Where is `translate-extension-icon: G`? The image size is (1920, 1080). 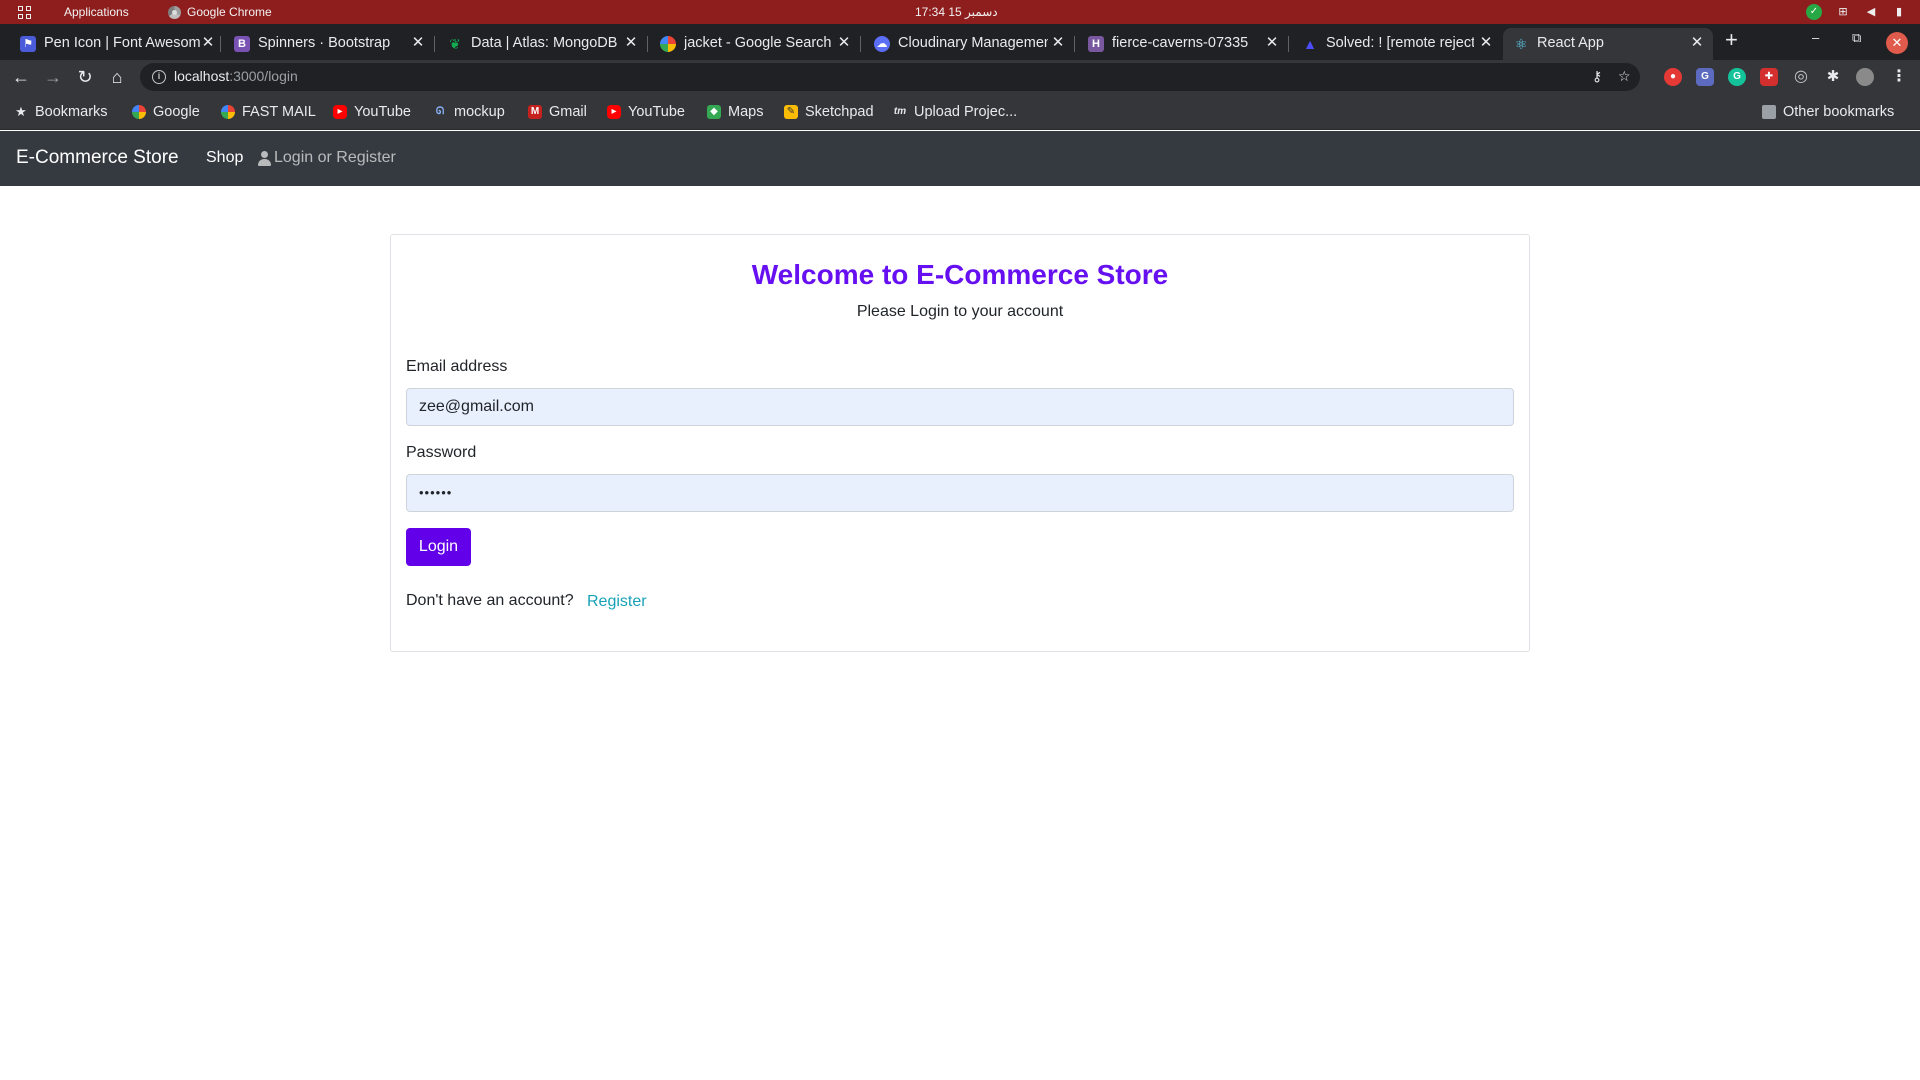
translate-extension-icon: G is located at coordinates (1705, 77).